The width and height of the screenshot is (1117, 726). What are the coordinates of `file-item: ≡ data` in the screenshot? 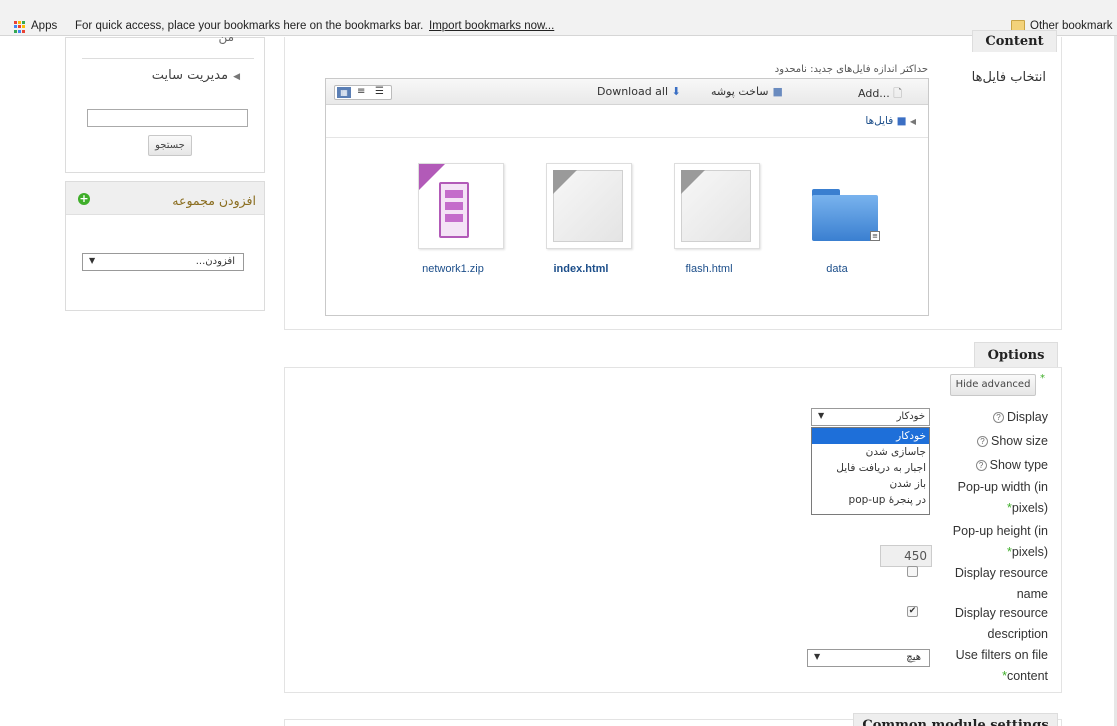 It's located at (837, 219).